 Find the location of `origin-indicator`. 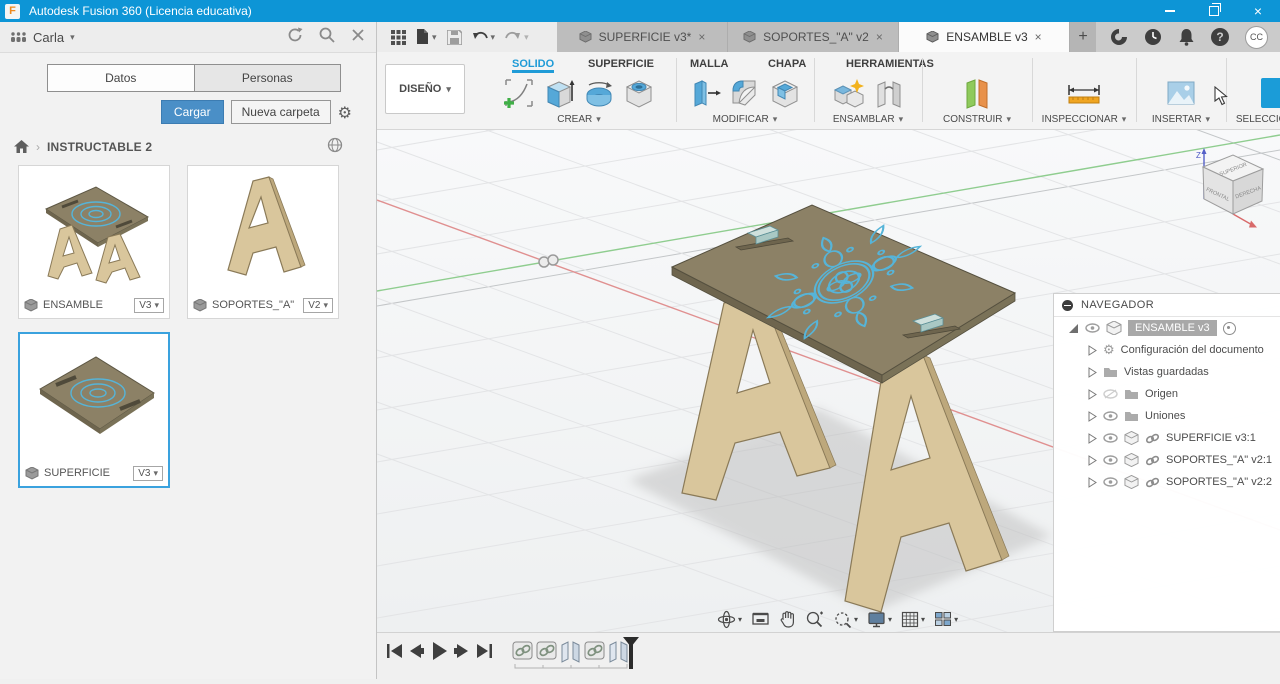

origin-indicator is located at coordinates (548, 261).